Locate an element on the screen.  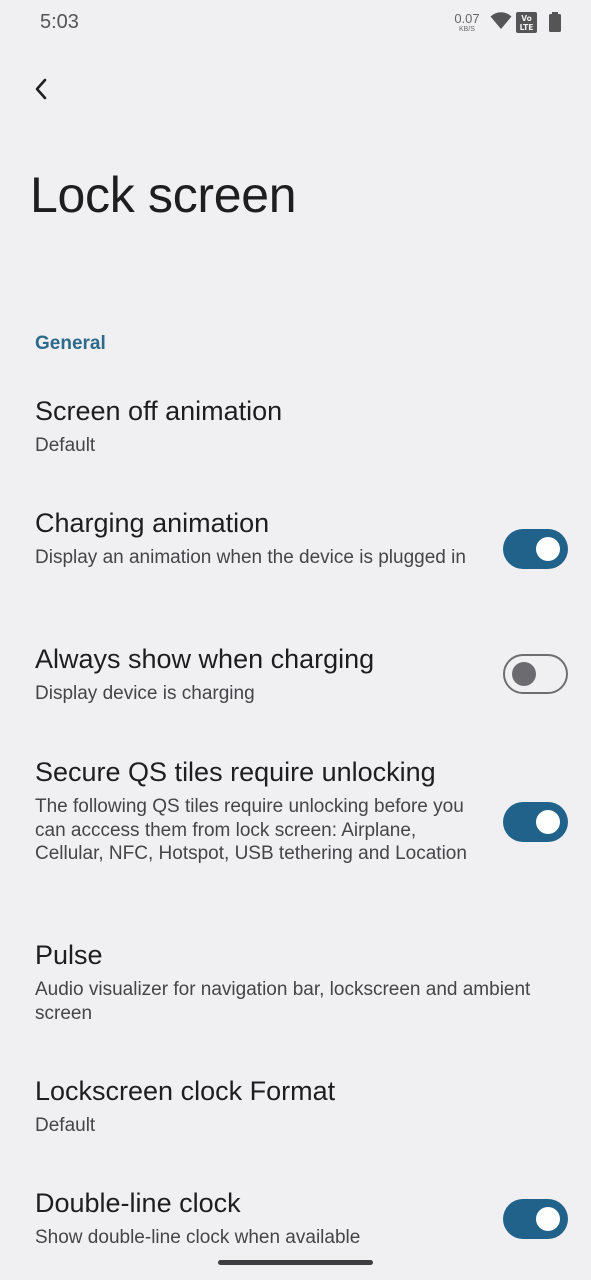
status-bar: 5:03 0.07 KB/S Vo LTE is located at coordinates (295, 22).